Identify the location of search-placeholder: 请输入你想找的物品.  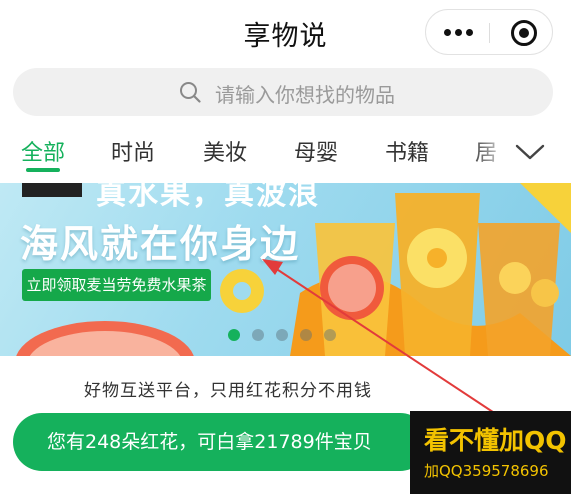
(305, 95).